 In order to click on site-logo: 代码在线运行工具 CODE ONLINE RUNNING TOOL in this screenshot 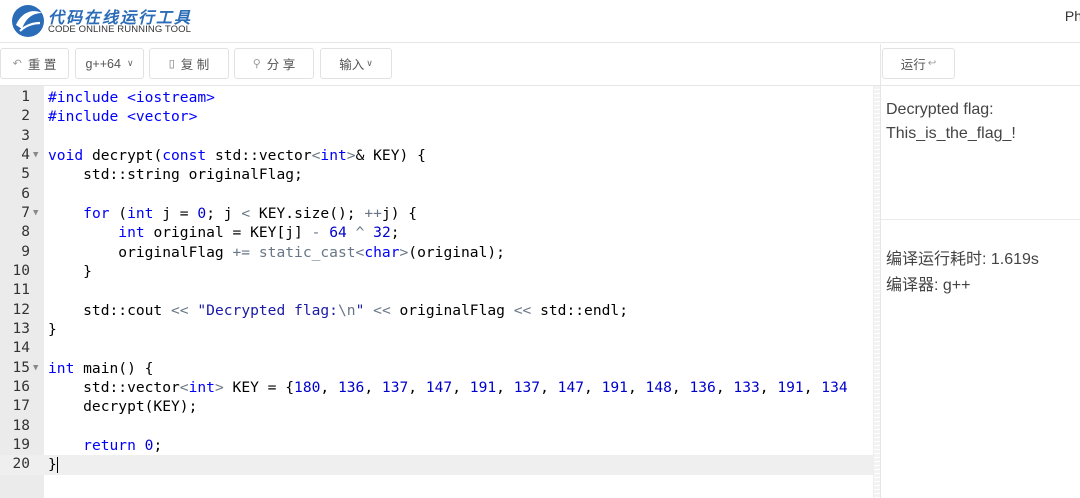, I will do `click(120, 21)`.